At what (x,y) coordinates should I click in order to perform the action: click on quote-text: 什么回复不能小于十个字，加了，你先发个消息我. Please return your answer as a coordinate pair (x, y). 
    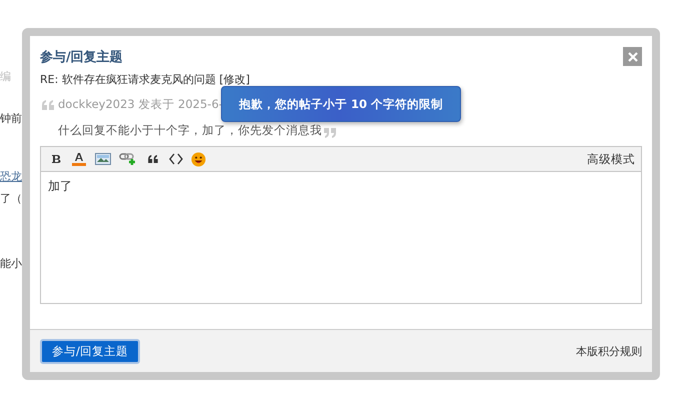
    Looking at the image, I should click on (190, 130).